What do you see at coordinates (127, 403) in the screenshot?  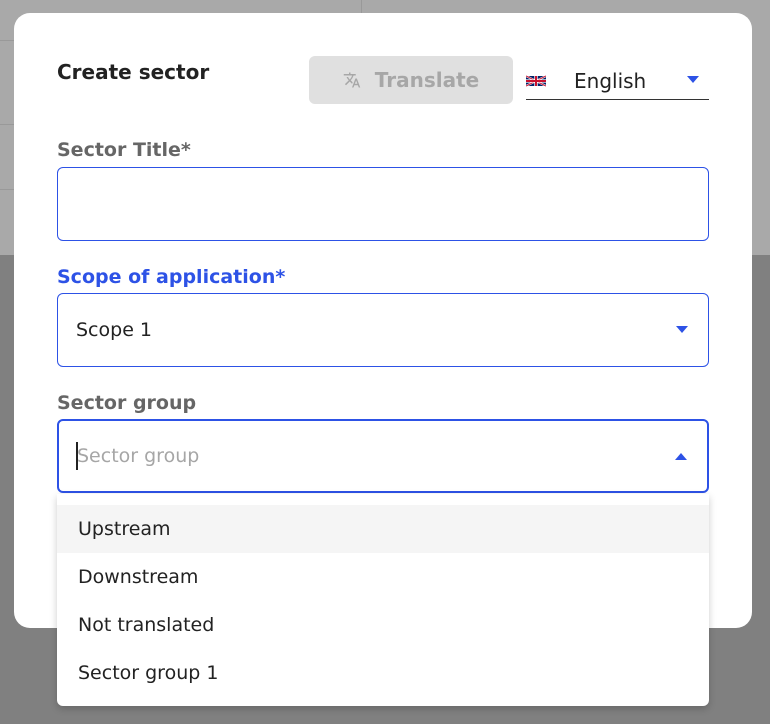 I see `sector-group-label: Sector group` at bounding box center [127, 403].